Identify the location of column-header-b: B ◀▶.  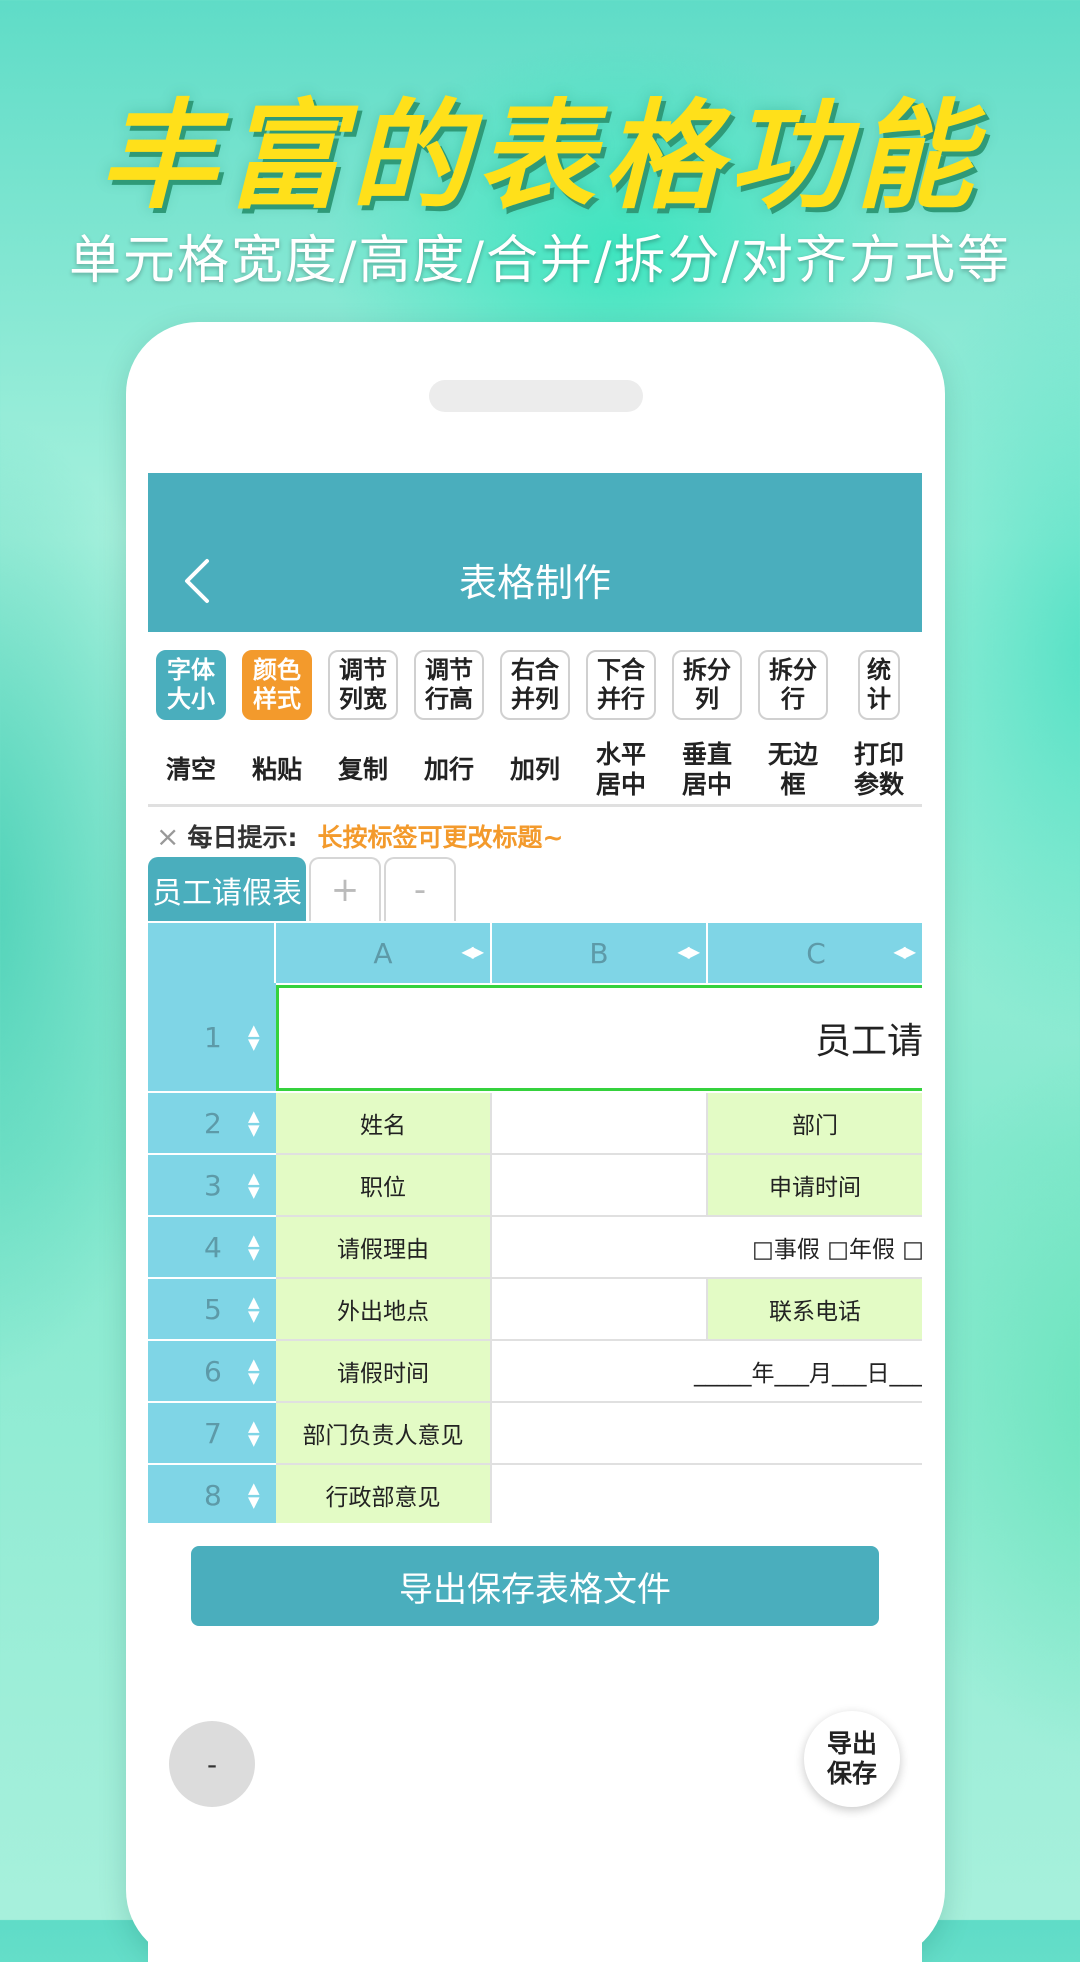
(600, 953).